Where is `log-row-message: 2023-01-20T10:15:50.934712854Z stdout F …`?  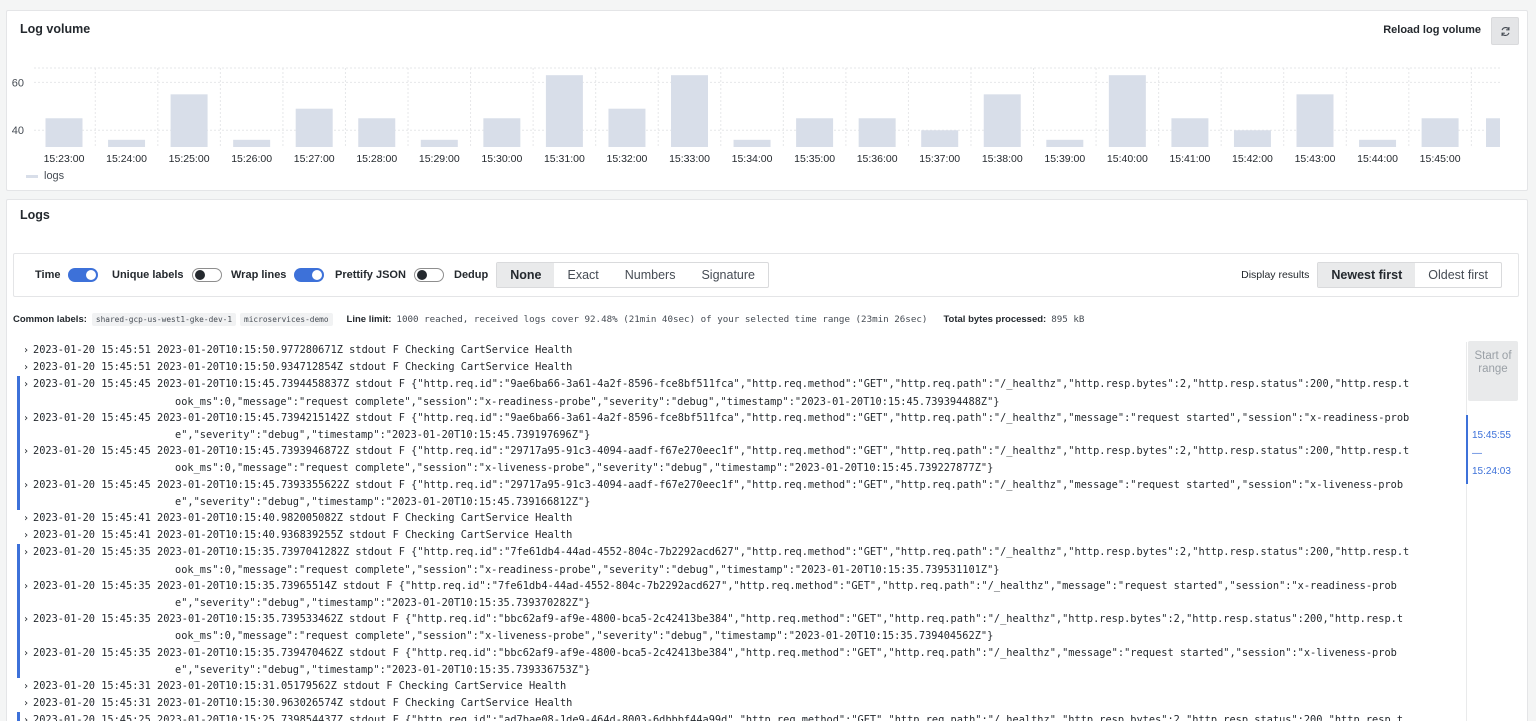
log-row-message: 2023-01-20T10:15:50.934712854Z stdout F … is located at coordinates (365, 367).